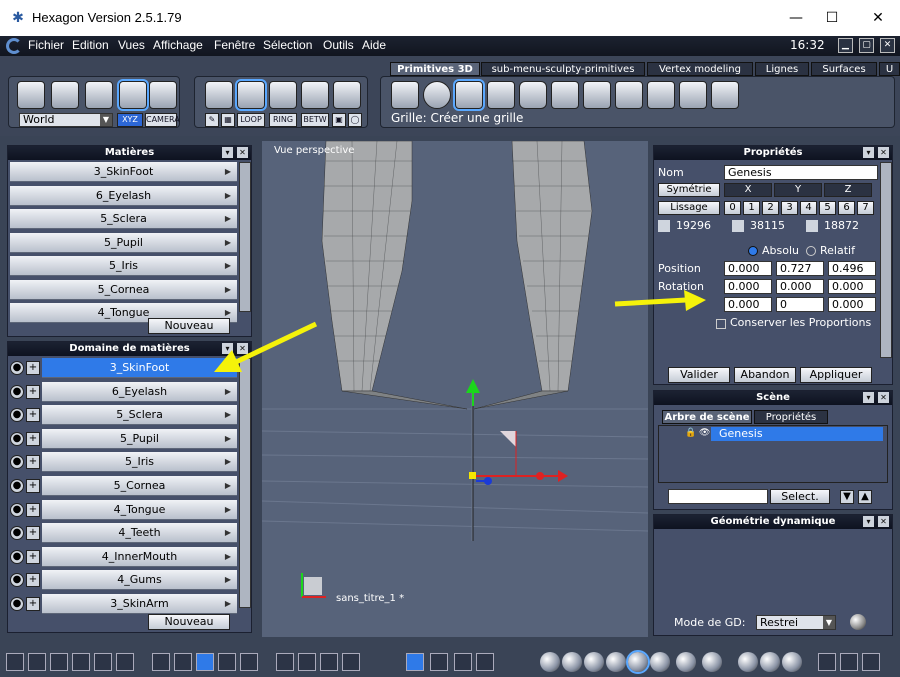 Image resolution: width=900 pixels, height=677 pixels. Describe the element at coordinates (748, 662) in the screenshot. I see `render-1-icon` at that location.